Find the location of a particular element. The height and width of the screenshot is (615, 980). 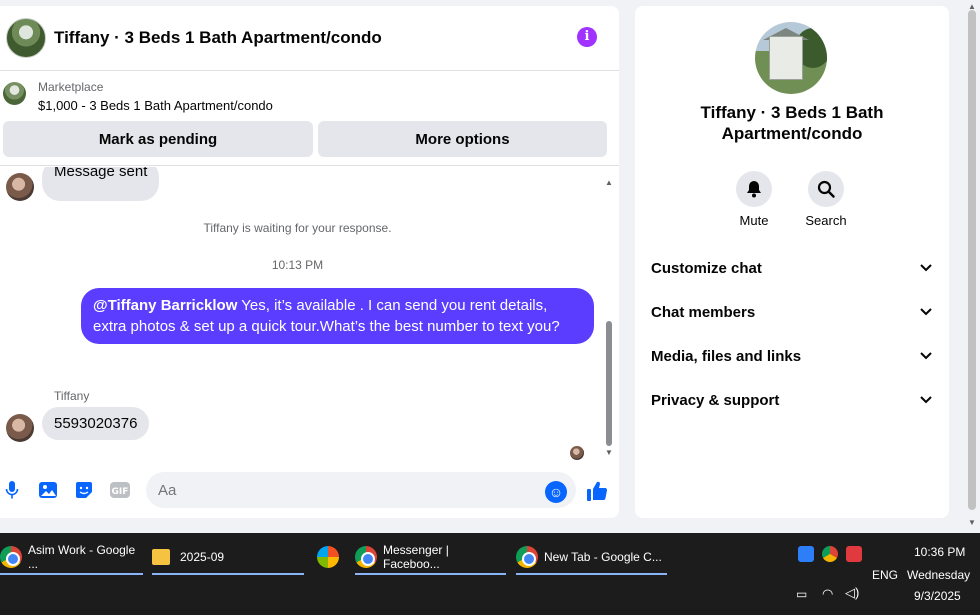

section-label: Customize chat is located at coordinates (706, 268).